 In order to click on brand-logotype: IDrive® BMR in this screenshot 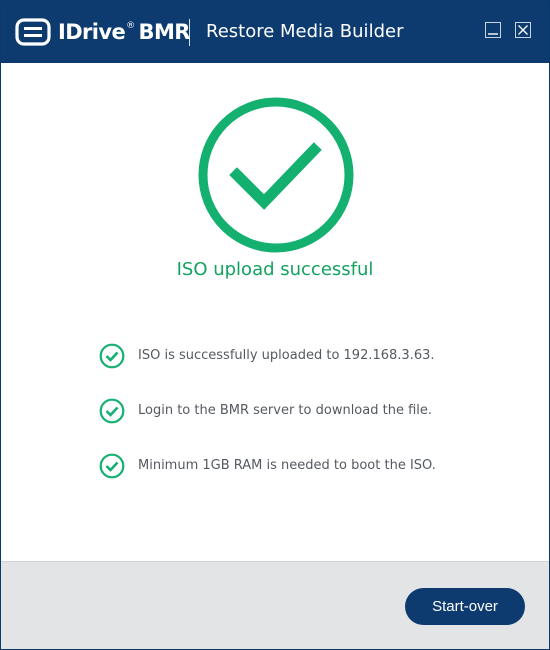, I will do `click(124, 32)`.